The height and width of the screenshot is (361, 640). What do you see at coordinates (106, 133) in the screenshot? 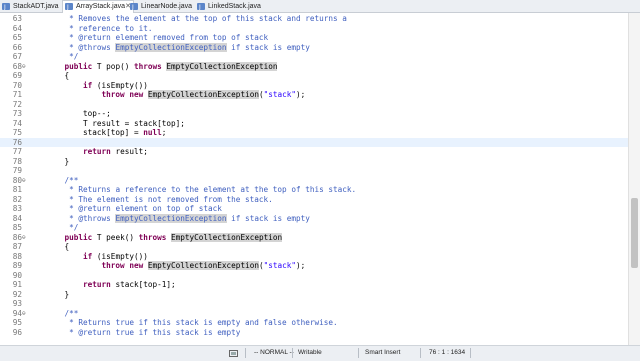
I see `code-text: stack[top] = null;` at bounding box center [106, 133].